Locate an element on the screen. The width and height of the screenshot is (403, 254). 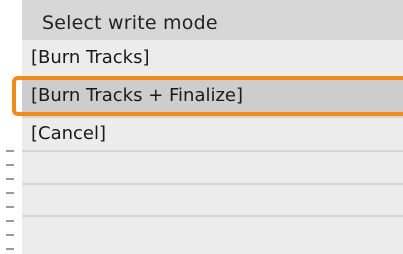
dialog-title: Select write mode is located at coordinates (130, 23).